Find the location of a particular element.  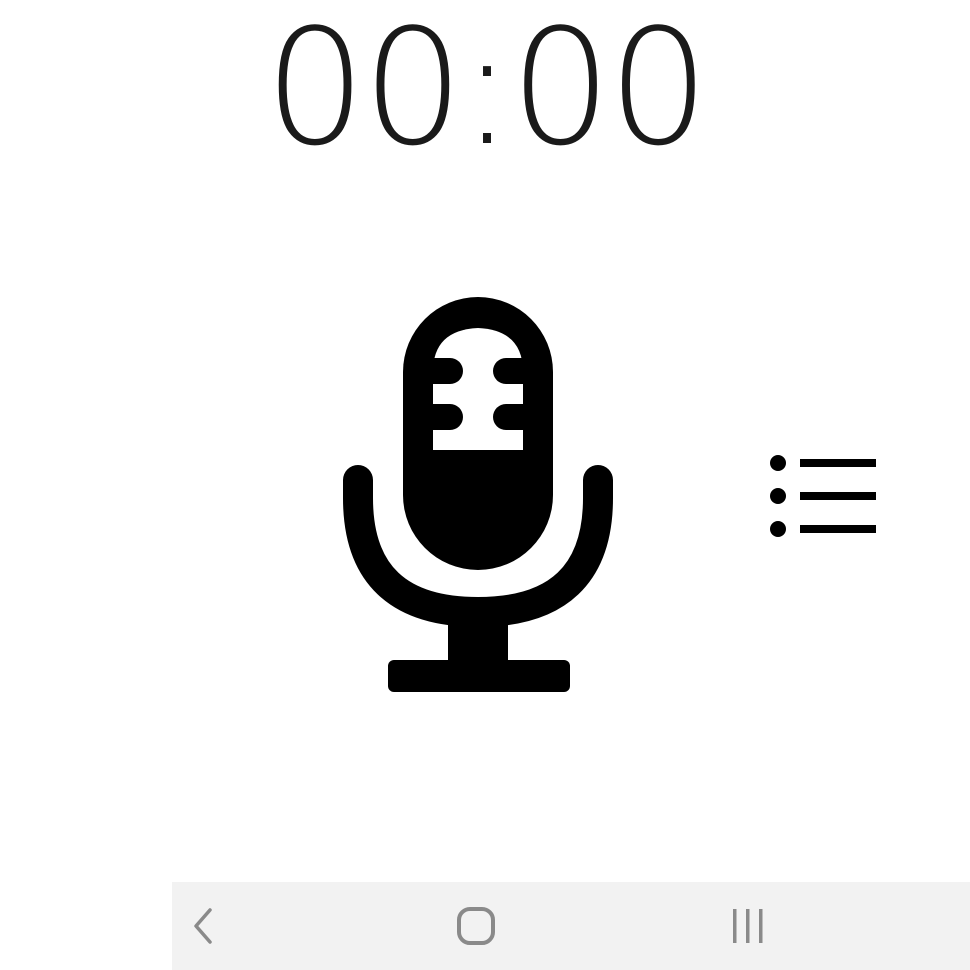

home-button is located at coordinates (476, 926).